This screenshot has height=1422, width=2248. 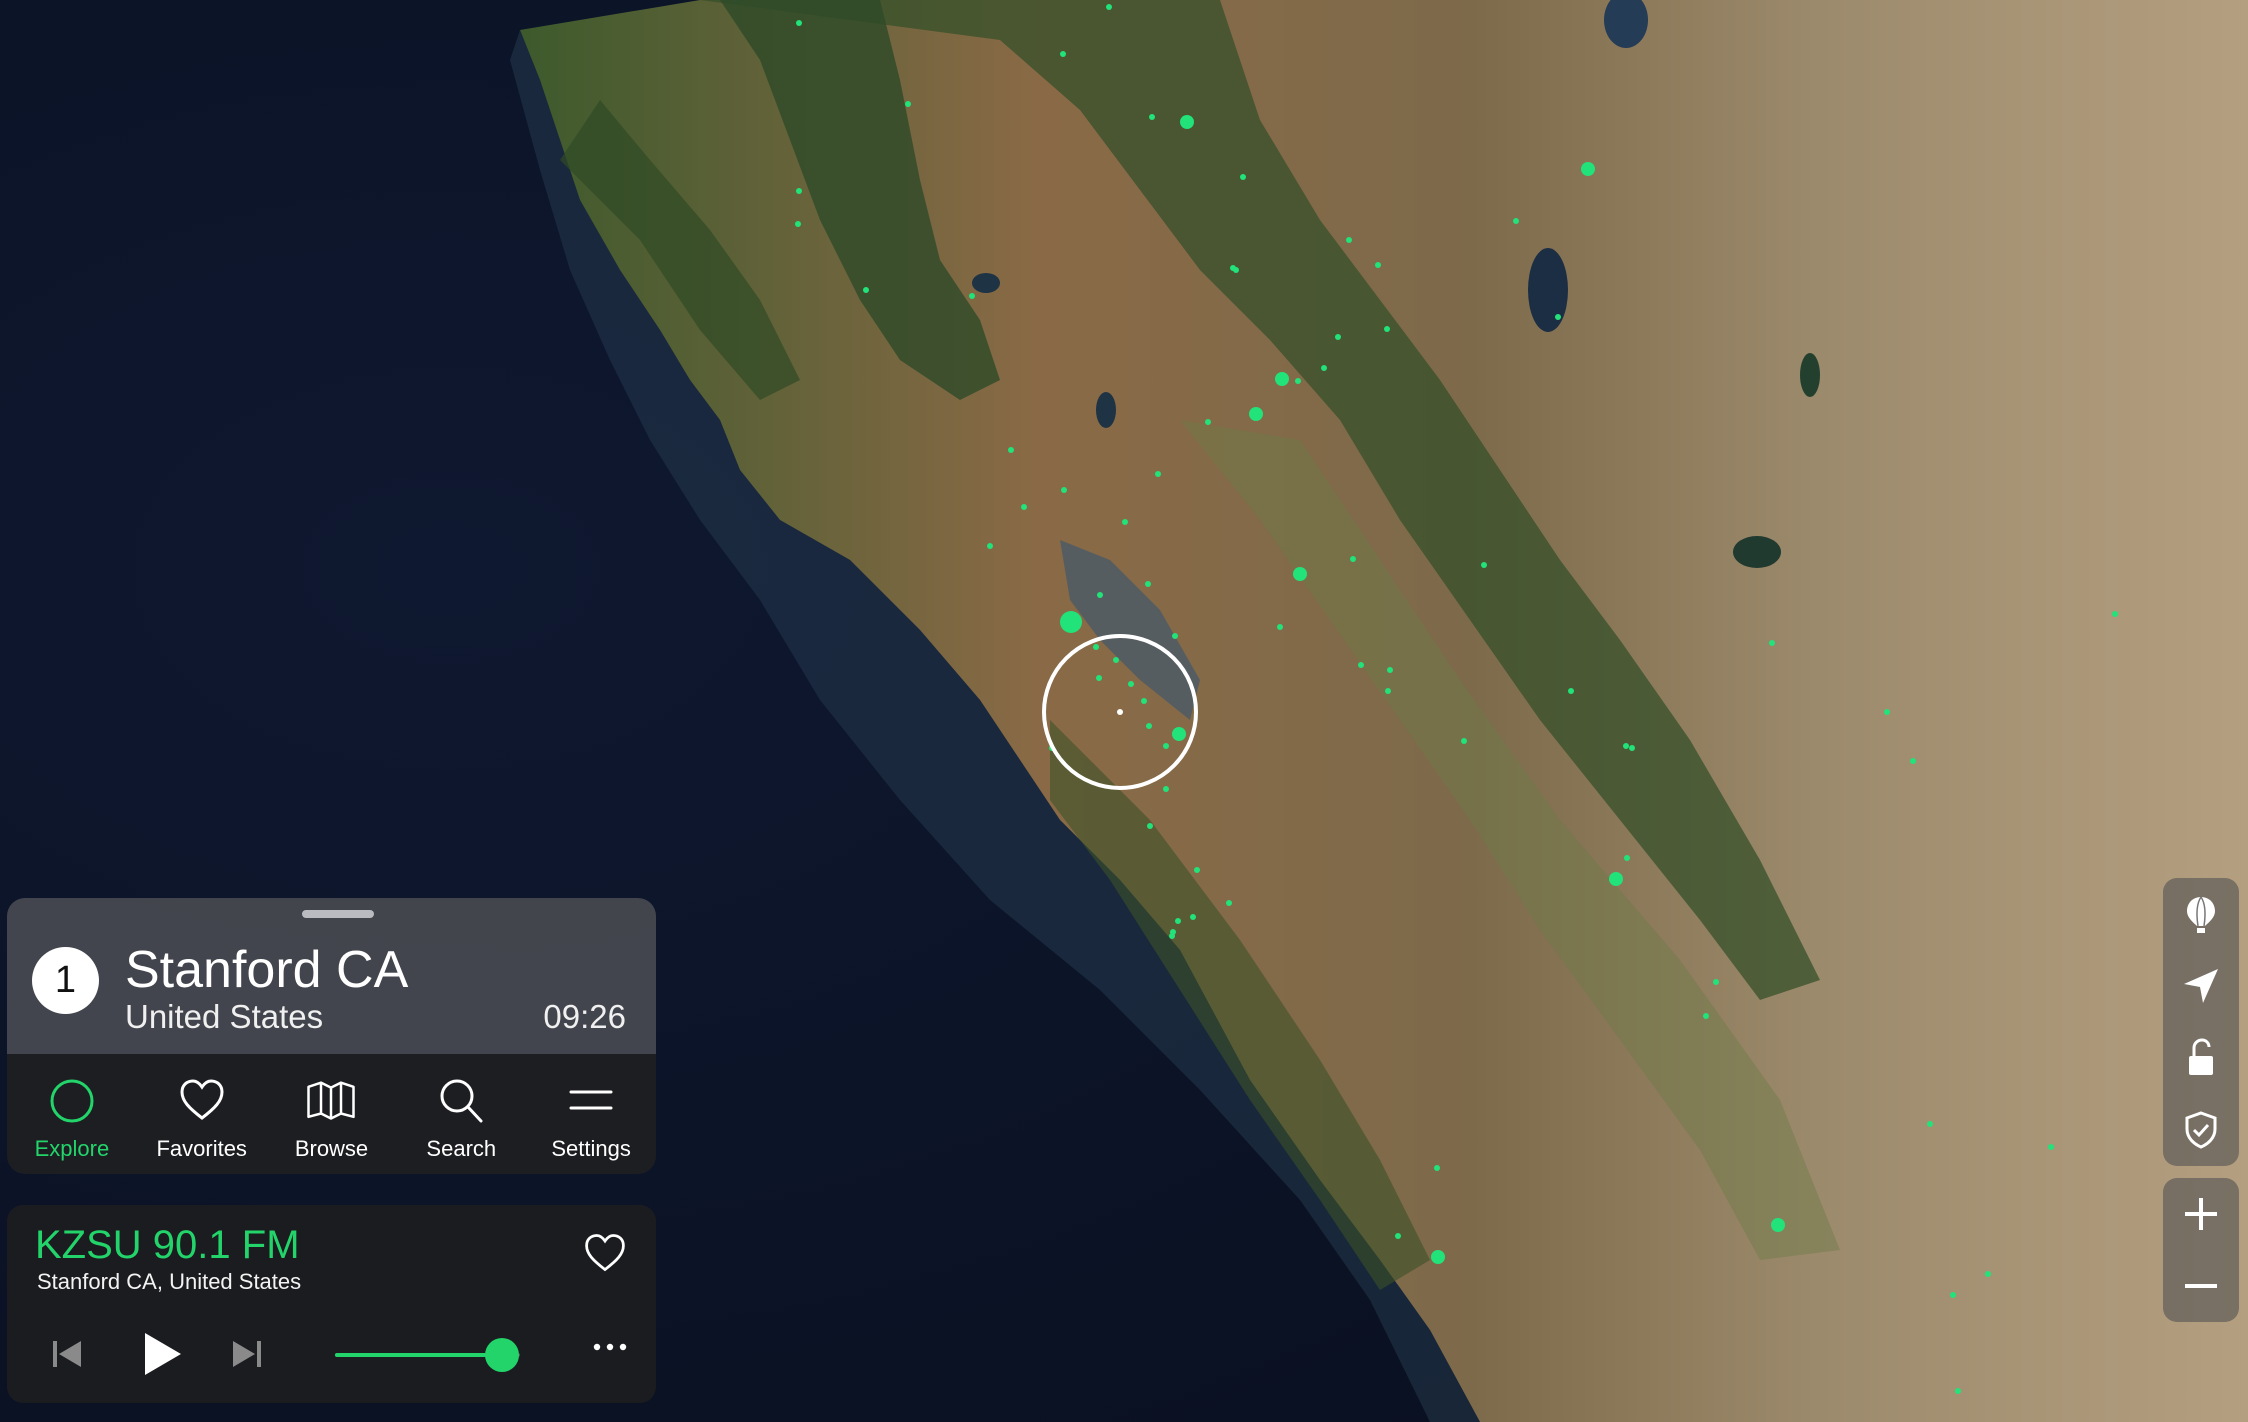 I want to click on nav-explore-label: Explore, so click(x=72, y=1148).